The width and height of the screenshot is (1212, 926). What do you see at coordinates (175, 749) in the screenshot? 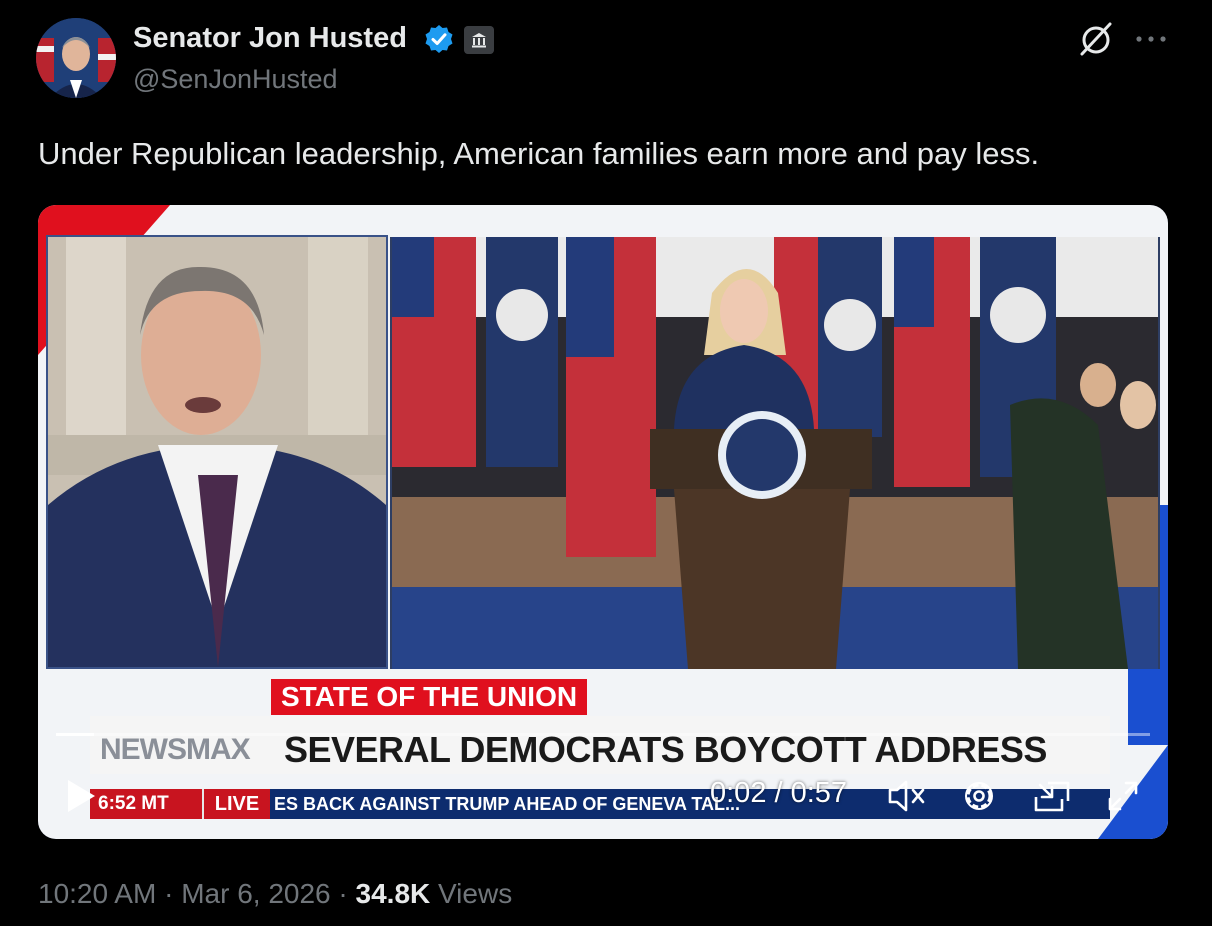
I see `channel-logo: NEWSMAX` at bounding box center [175, 749].